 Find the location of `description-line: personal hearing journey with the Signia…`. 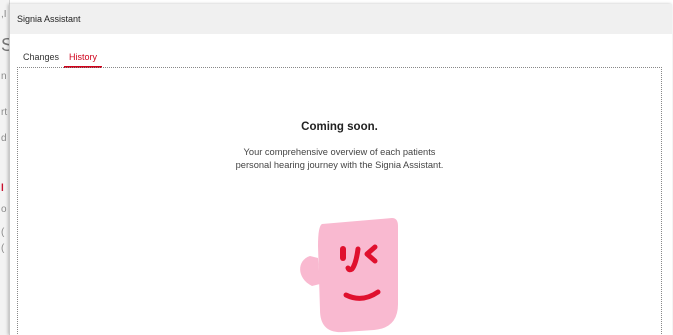

description-line: personal hearing journey with the Signia… is located at coordinates (339, 164).